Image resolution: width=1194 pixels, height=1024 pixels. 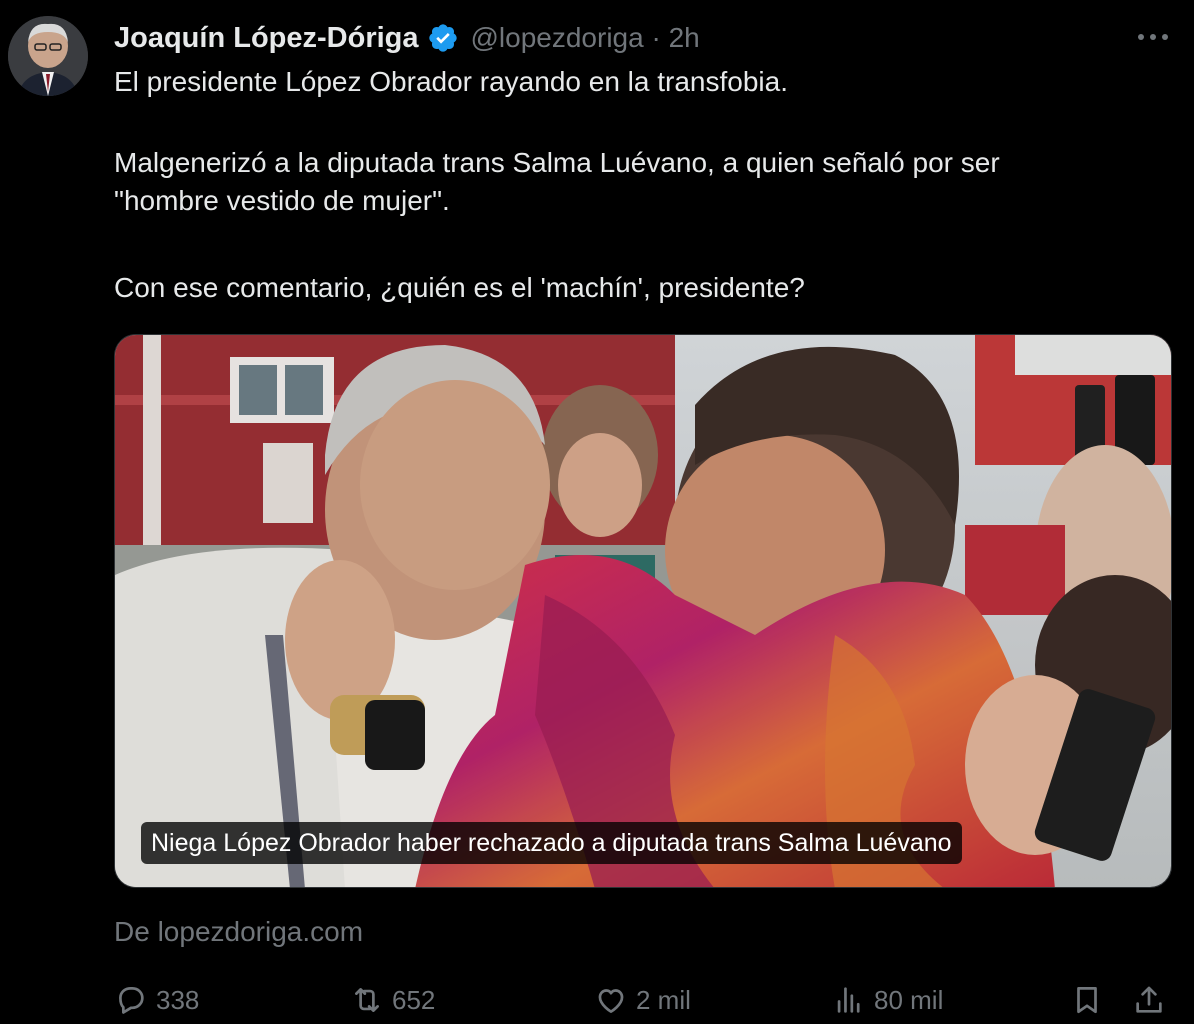 I want to click on reply-icon, so click(x=131, y=1000).